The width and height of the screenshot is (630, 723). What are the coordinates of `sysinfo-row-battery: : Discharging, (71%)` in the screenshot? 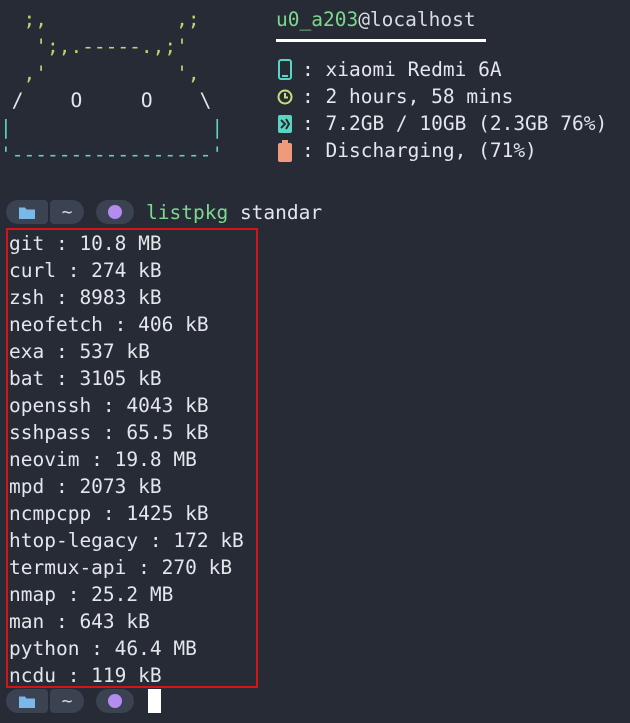 It's located at (441, 150).